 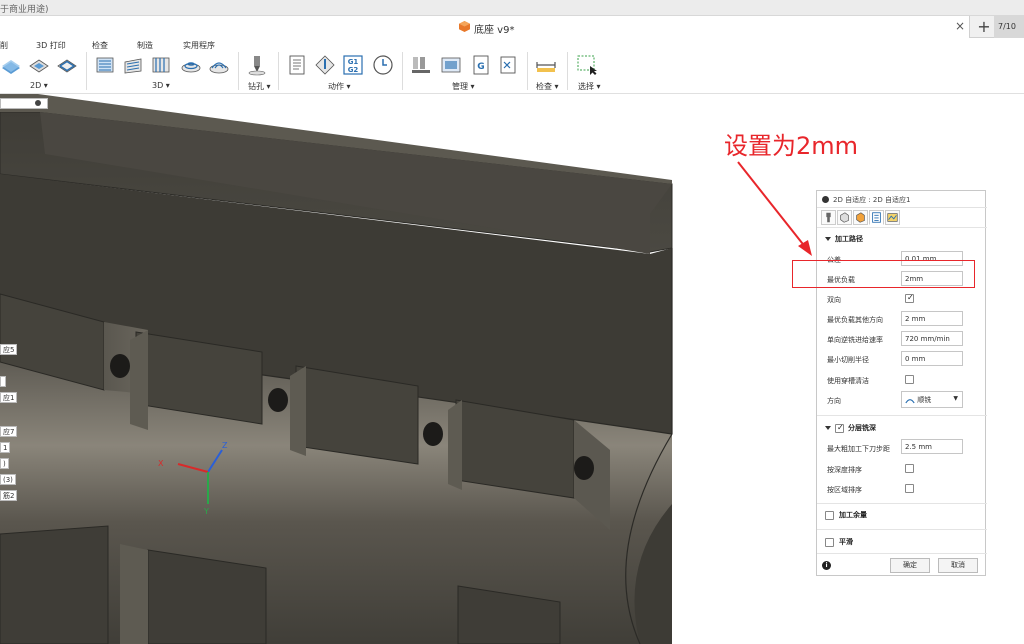 I want to click on document-tab: 底座 v9* ×, so click(x=485, y=27).